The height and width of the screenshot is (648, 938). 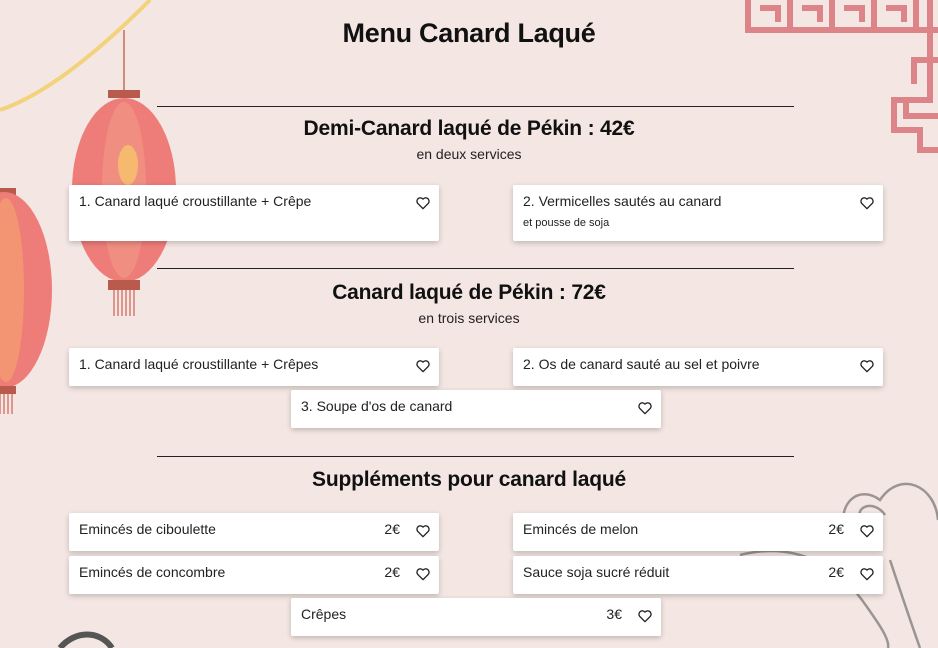 I want to click on menu-item-card: Crêpes 3€, so click(x=476, y=617).